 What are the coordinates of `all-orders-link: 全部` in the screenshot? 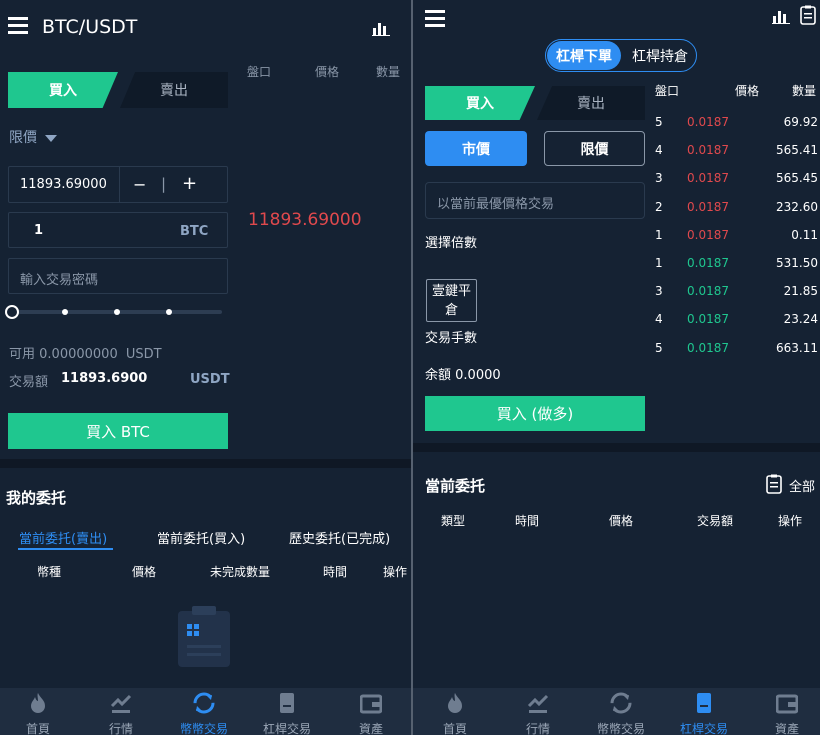 It's located at (793, 485).